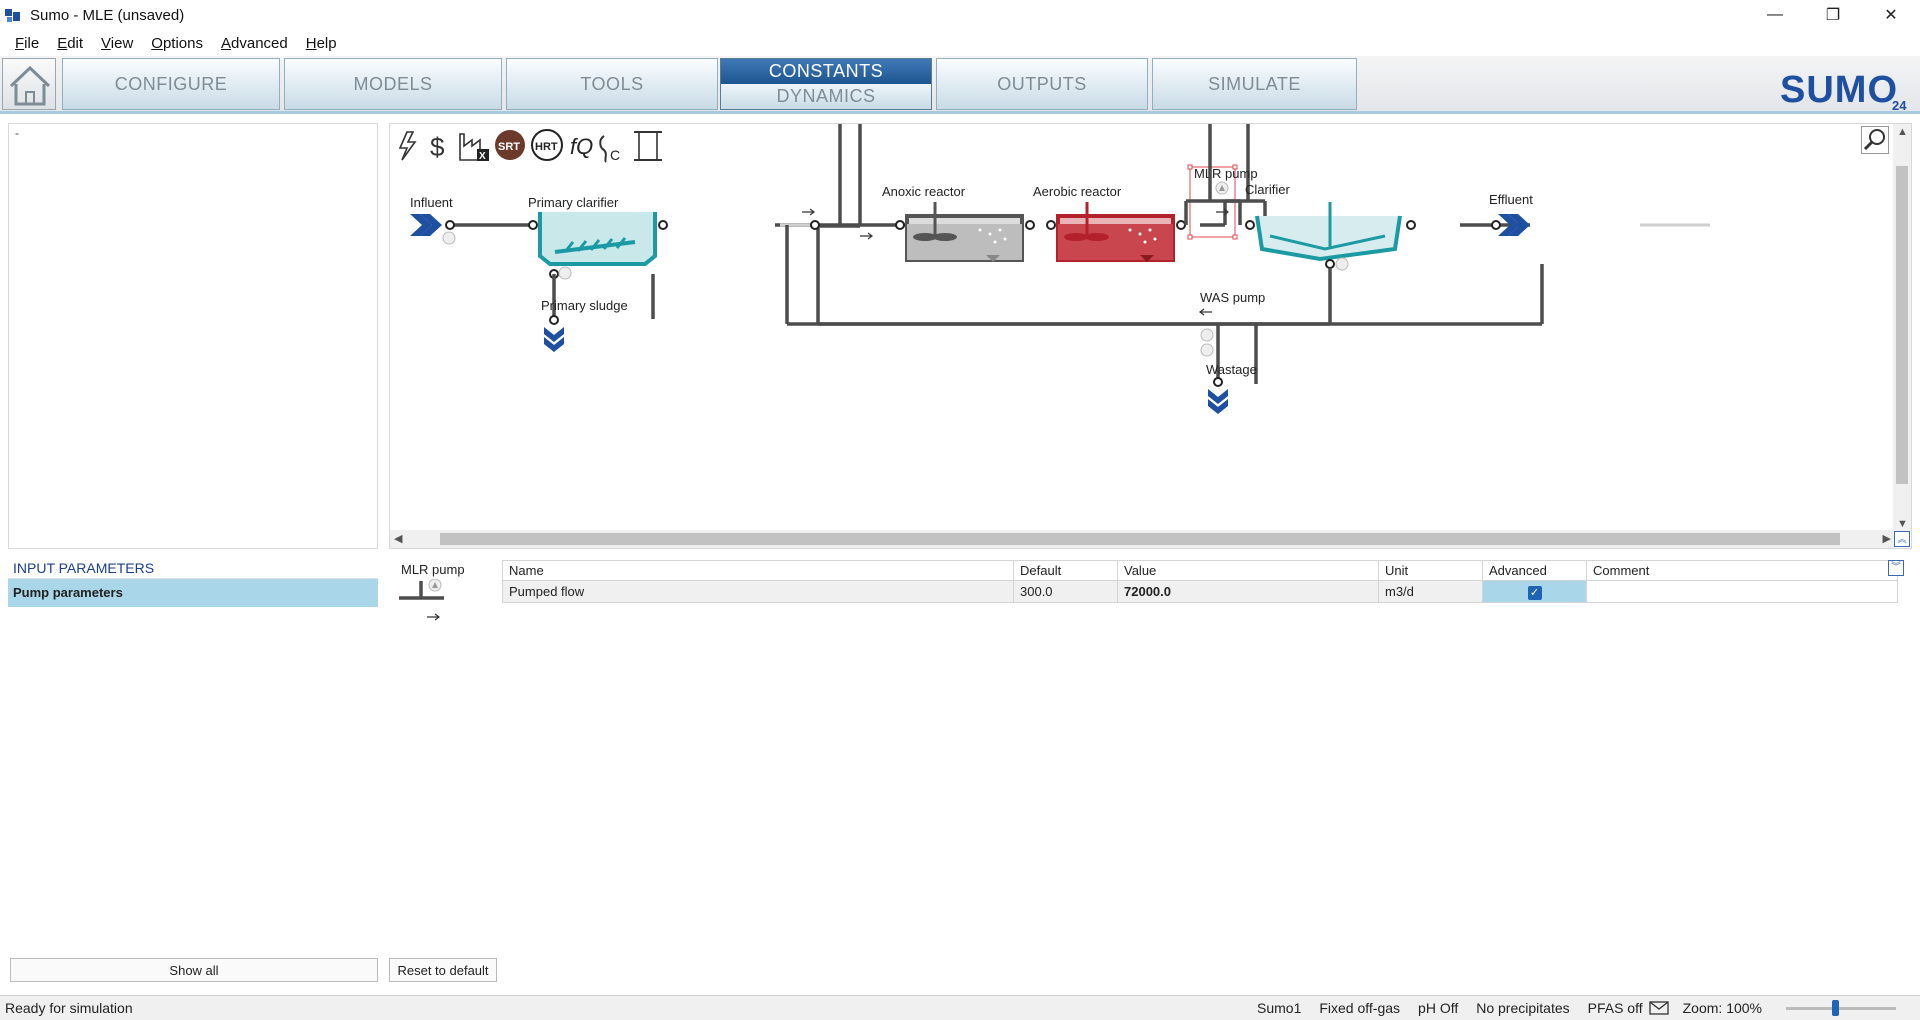 This screenshot has width=1920, height=1020. What do you see at coordinates (1077, 191) in the screenshot?
I see `aerobic-reactor-label: Aerobic reactor` at bounding box center [1077, 191].